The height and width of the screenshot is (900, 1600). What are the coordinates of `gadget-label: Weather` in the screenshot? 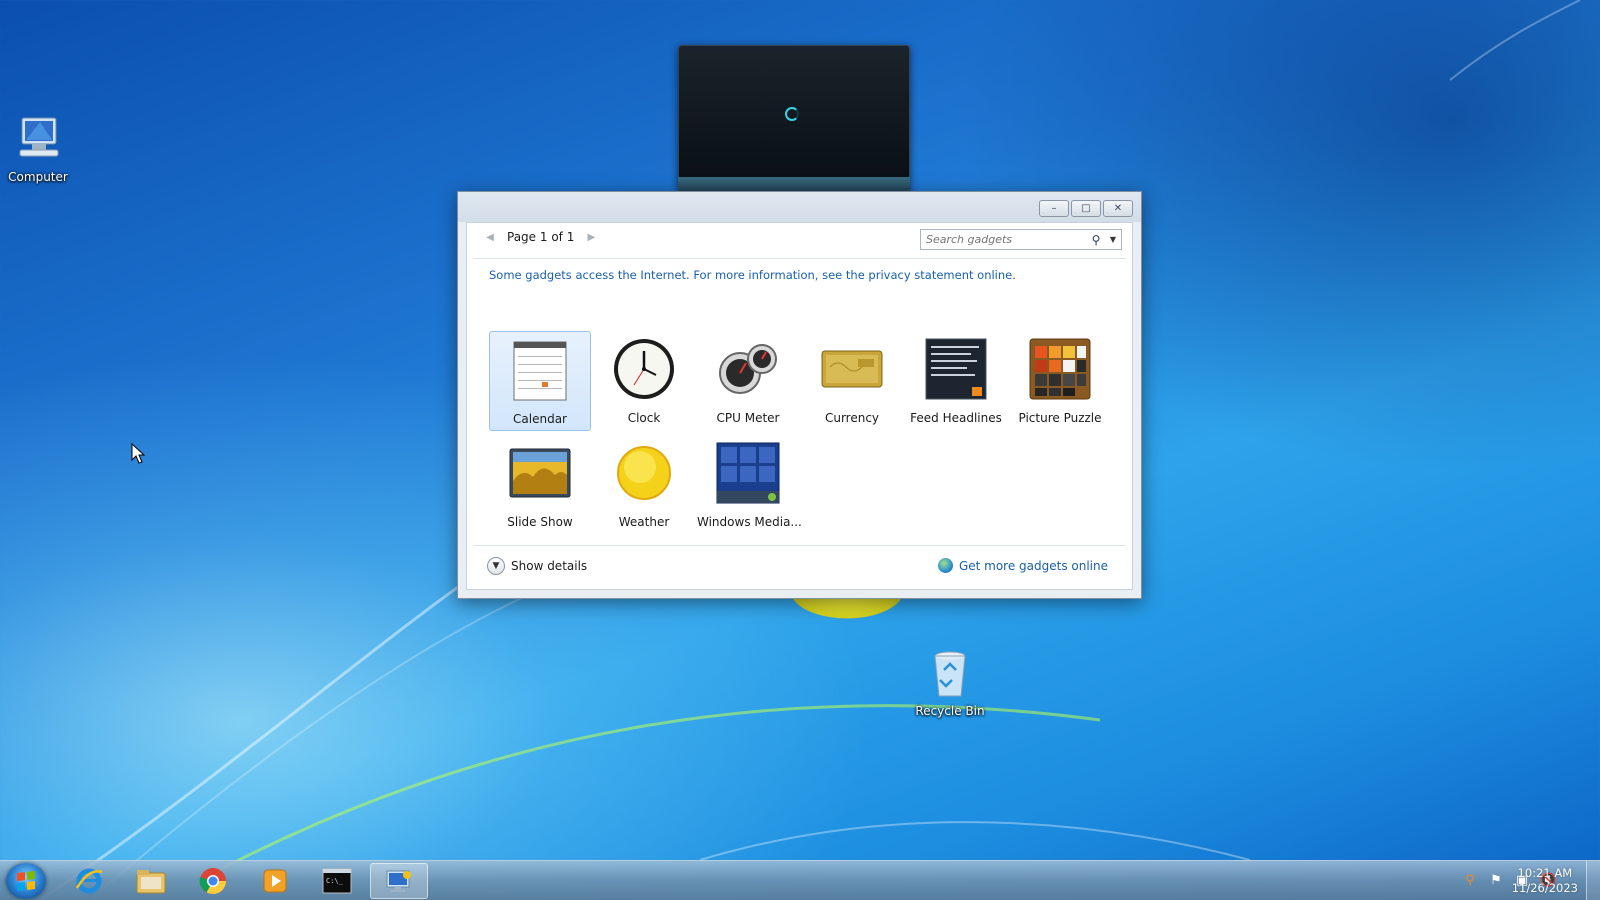 It's located at (644, 522).